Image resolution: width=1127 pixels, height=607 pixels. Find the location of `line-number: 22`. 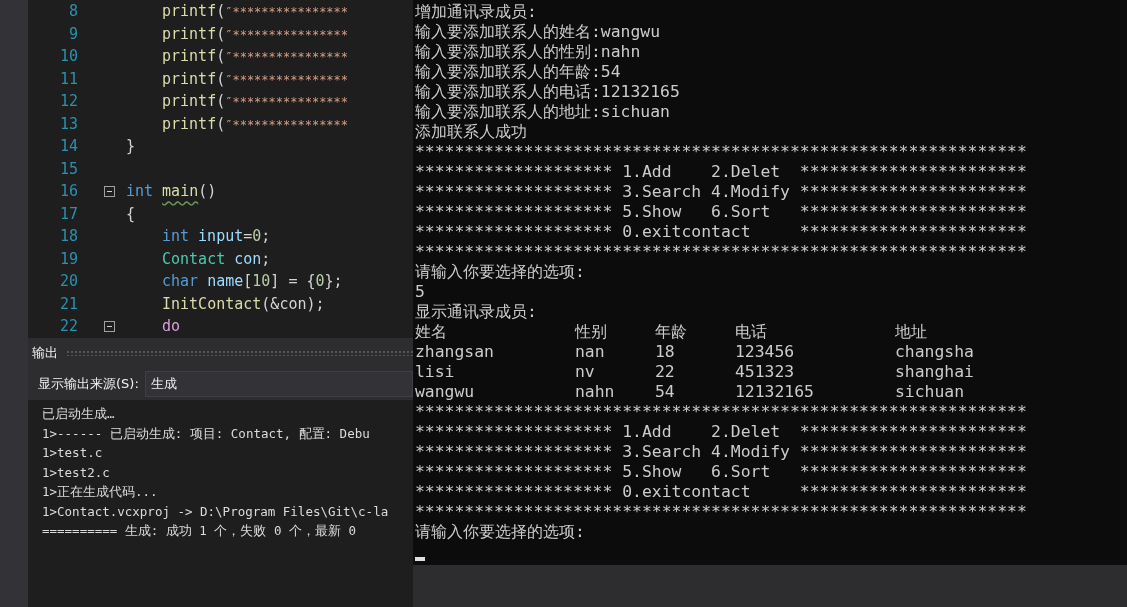

line-number: 22 is located at coordinates (68, 326).